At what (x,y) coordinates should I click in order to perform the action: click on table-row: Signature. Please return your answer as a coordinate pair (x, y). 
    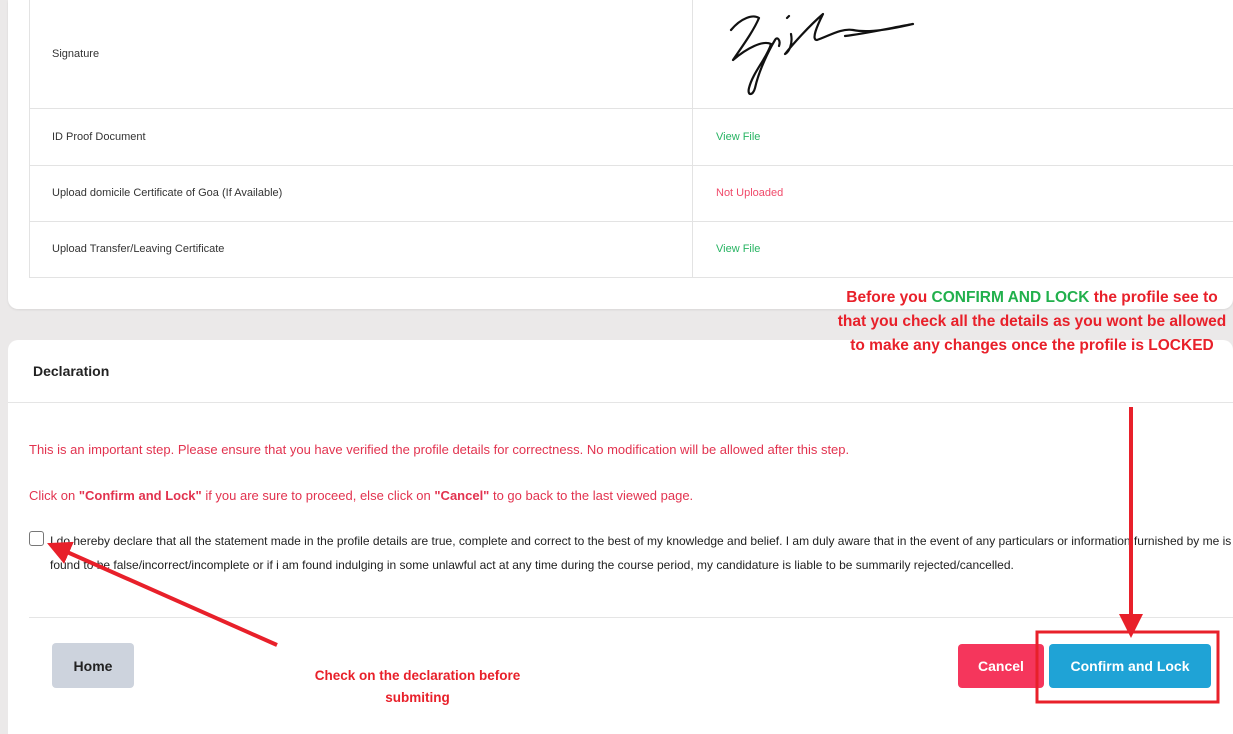
    Looking at the image, I should click on (631, 54).